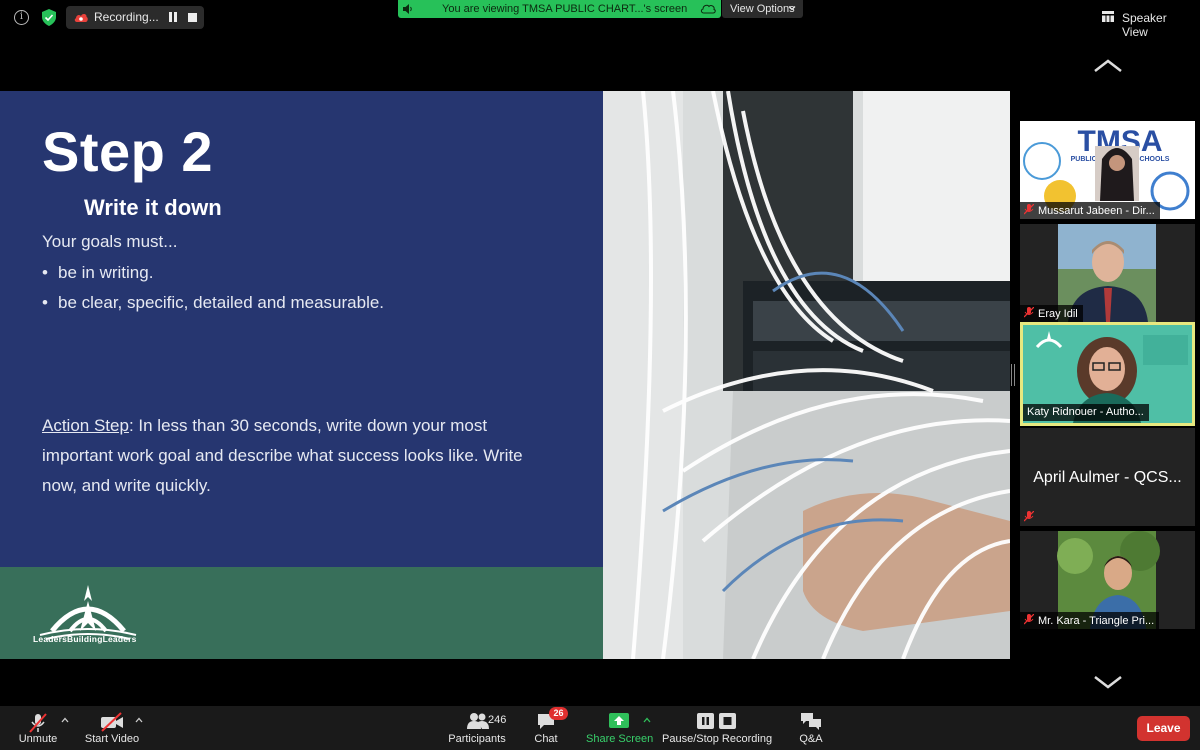  Describe the element at coordinates (558, 713) in the screenshot. I see `chat-unread-badge: 26` at that location.